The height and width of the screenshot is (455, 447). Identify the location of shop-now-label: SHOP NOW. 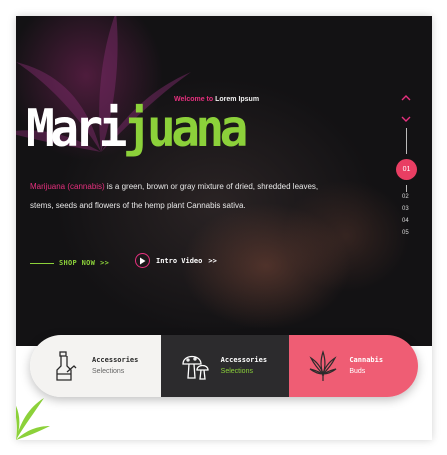
(77, 263).